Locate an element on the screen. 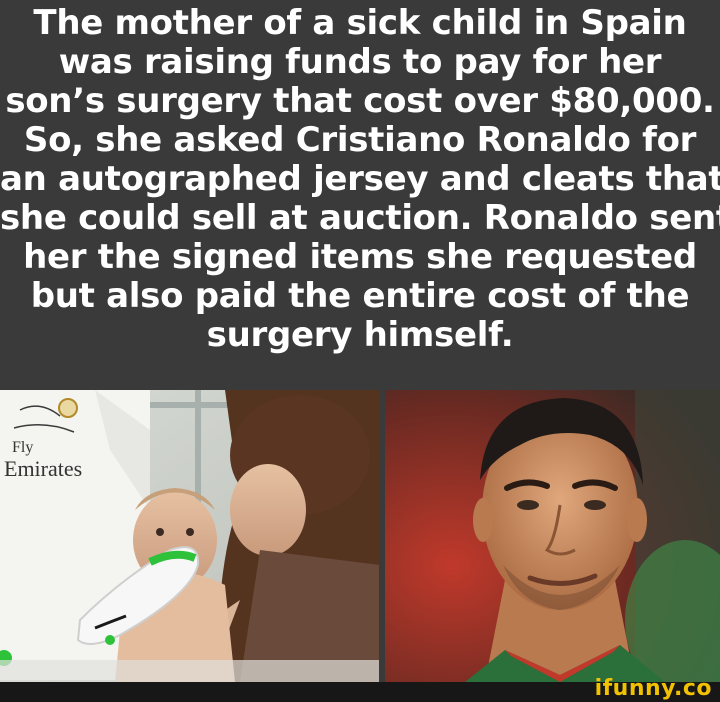  jersey-text-fly: Fly is located at coordinates (22, 447).